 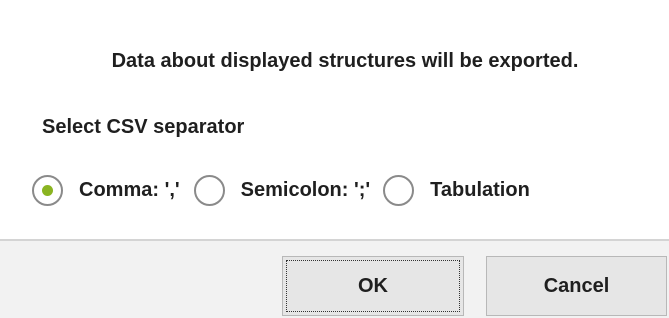 I want to click on ok-button-label: OK, so click(x=373, y=285).